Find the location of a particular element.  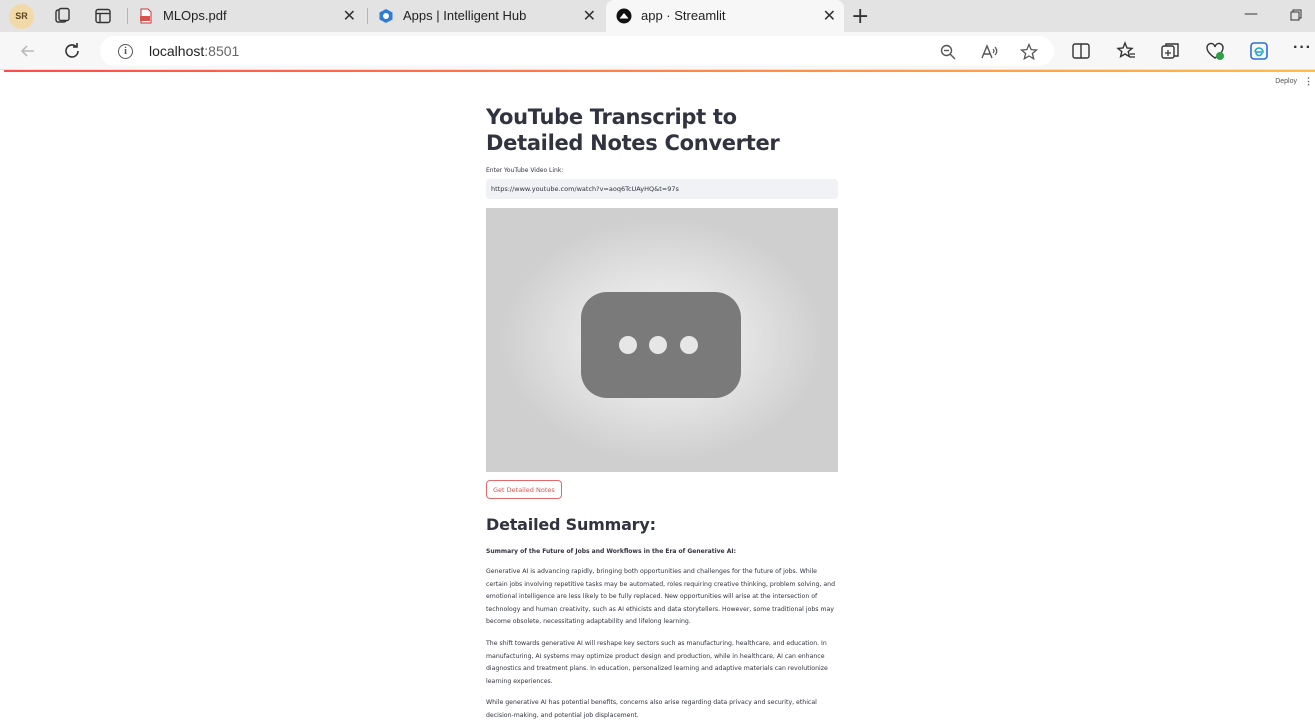

tab-mlops-pdf: MLOps.pdf ✕ is located at coordinates (246, 16).